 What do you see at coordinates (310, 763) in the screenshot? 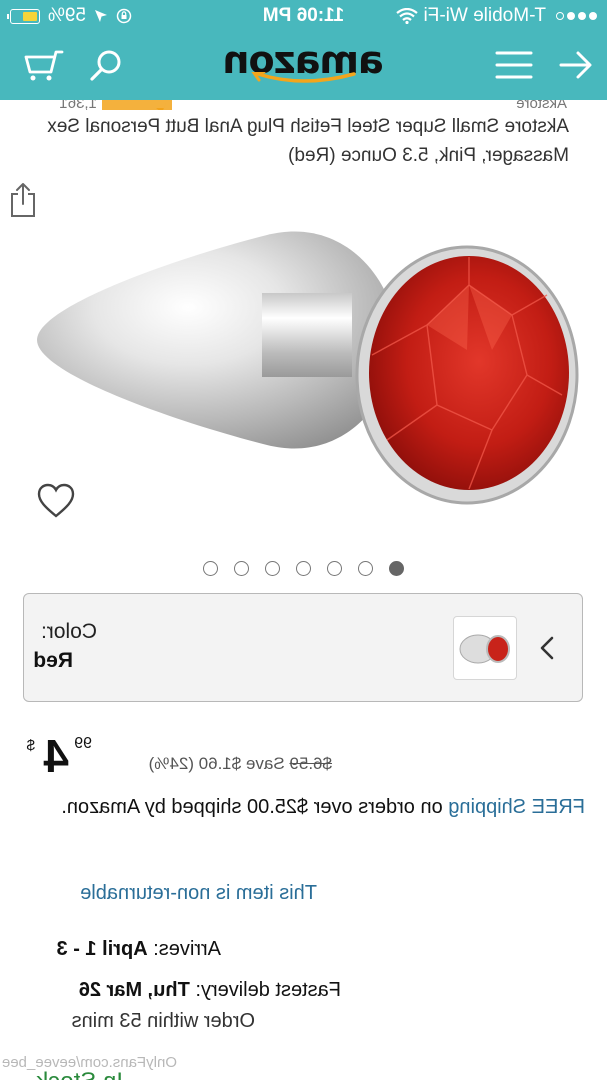
I see `list-price: $6.59` at bounding box center [310, 763].